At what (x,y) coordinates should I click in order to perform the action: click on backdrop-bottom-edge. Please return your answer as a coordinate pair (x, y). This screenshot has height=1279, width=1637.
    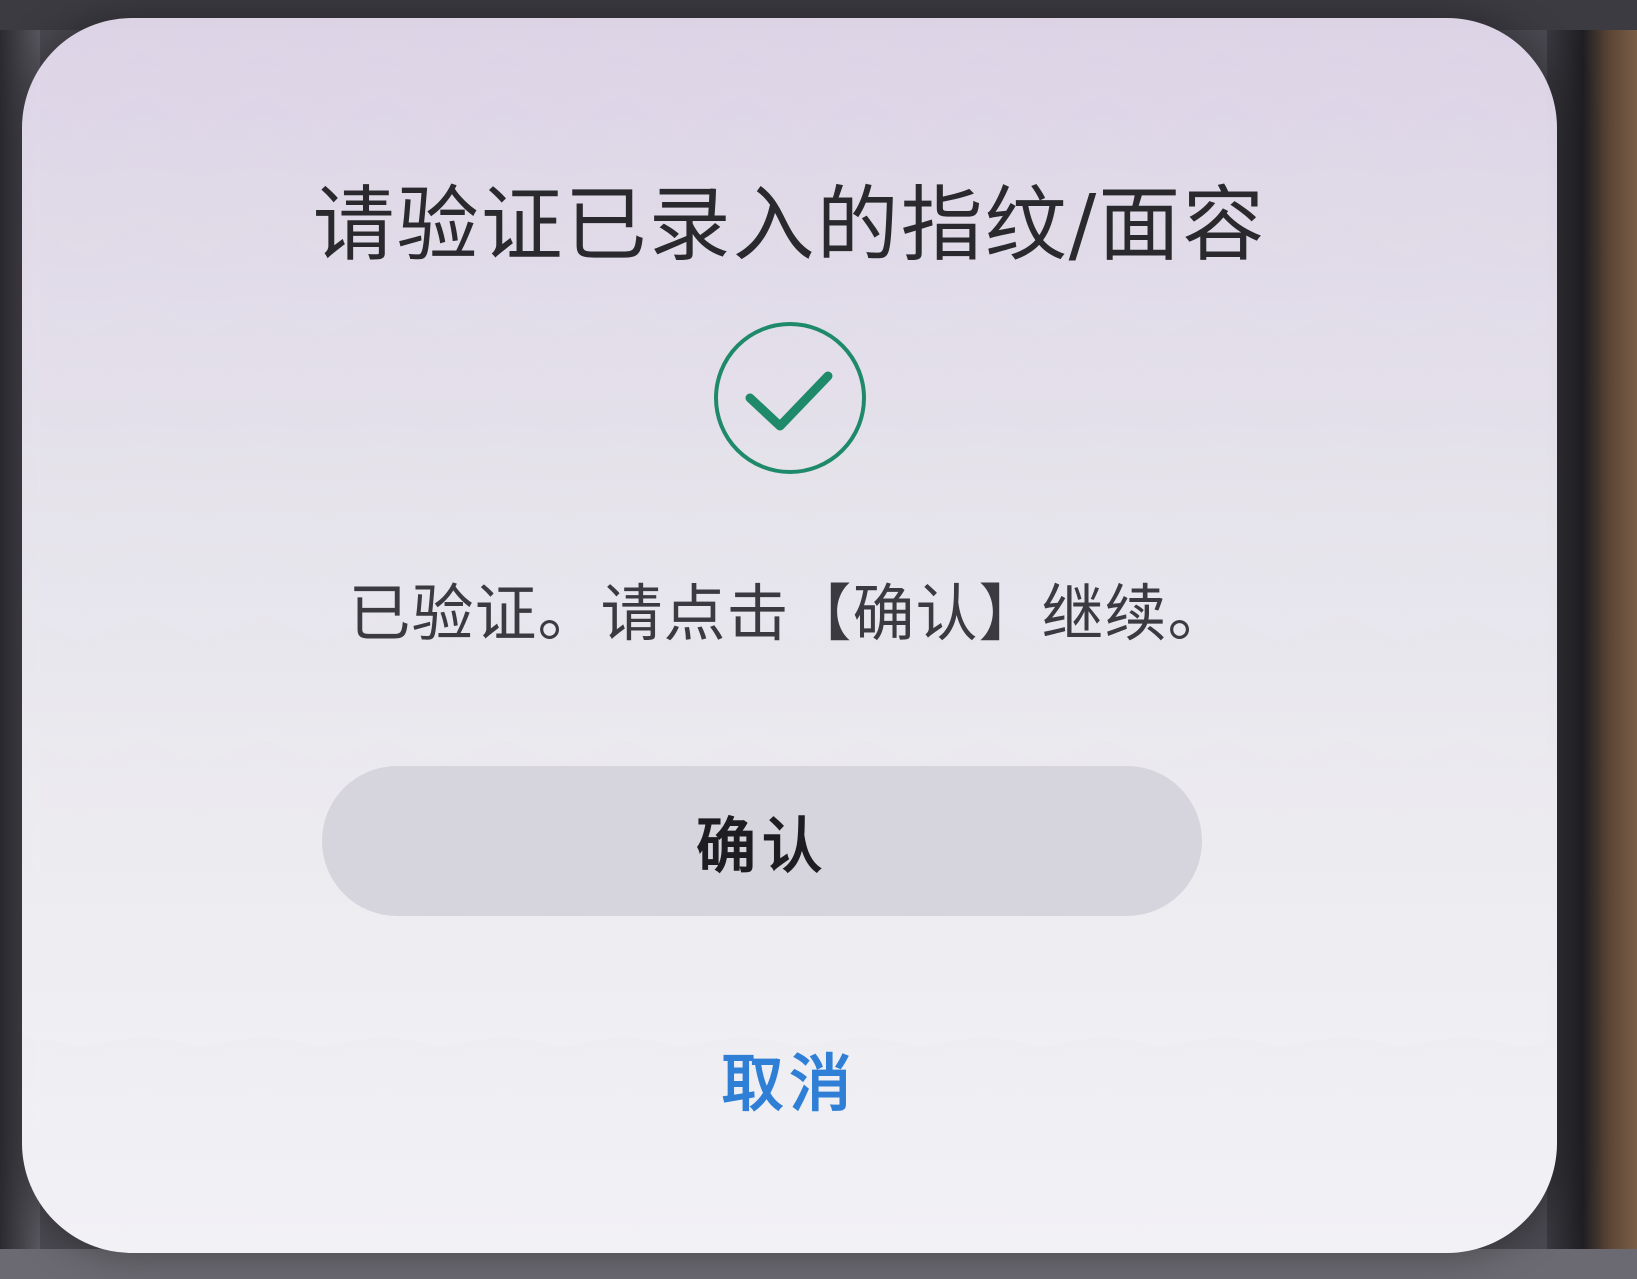
    Looking at the image, I should click on (818, 1264).